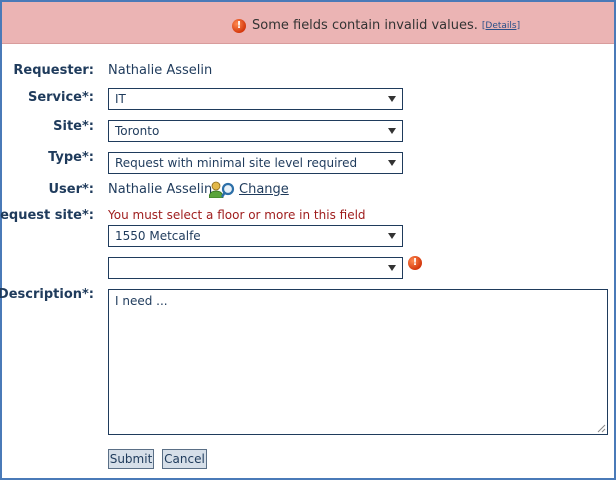 The image size is (616, 480). I want to click on user-value: Nathalie Asselin, so click(160, 189).